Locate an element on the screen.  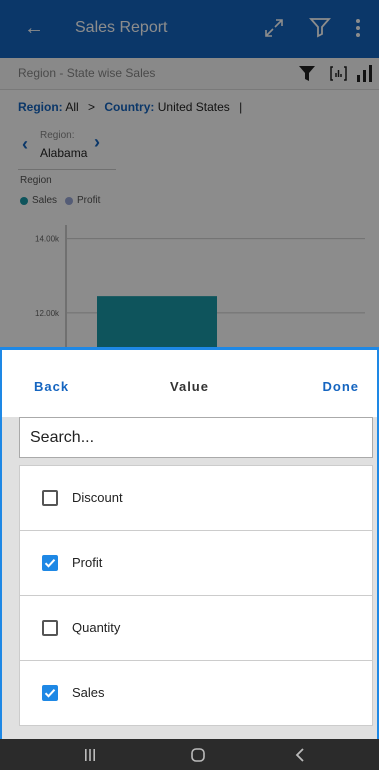
system-nav-bar is located at coordinates (189, 754).